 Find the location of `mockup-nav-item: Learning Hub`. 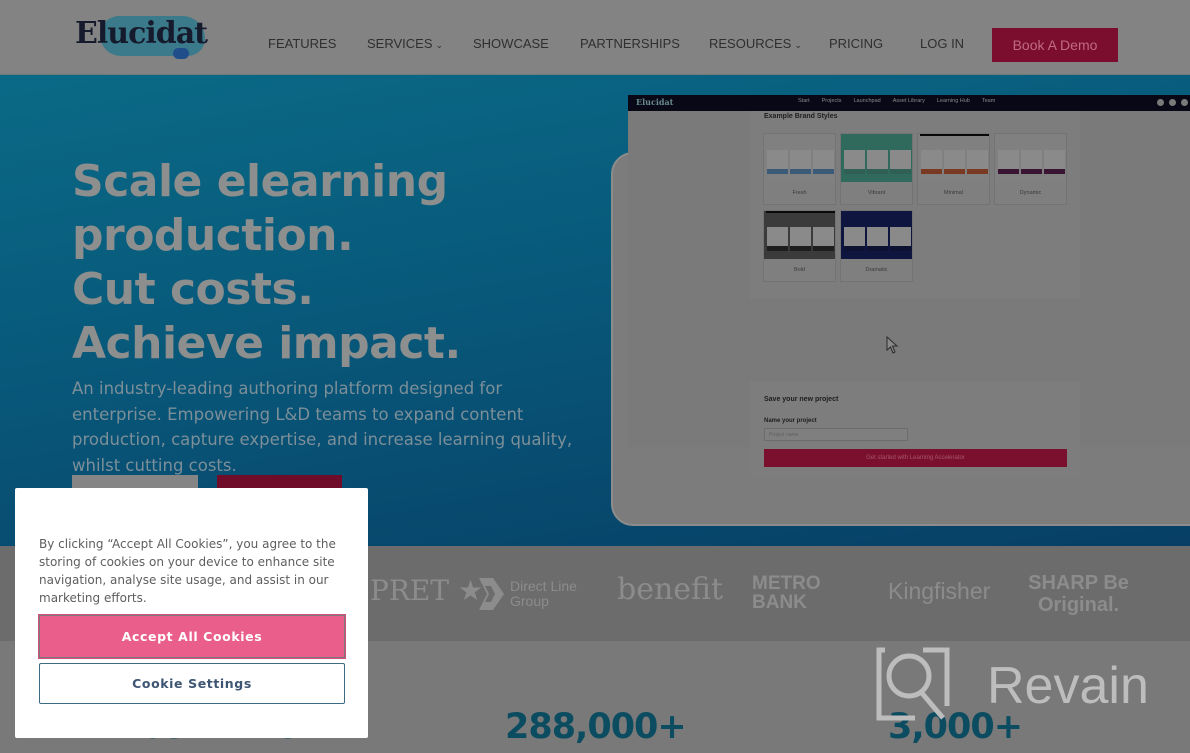

mockup-nav-item: Learning Hub is located at coordinates (953, 101).